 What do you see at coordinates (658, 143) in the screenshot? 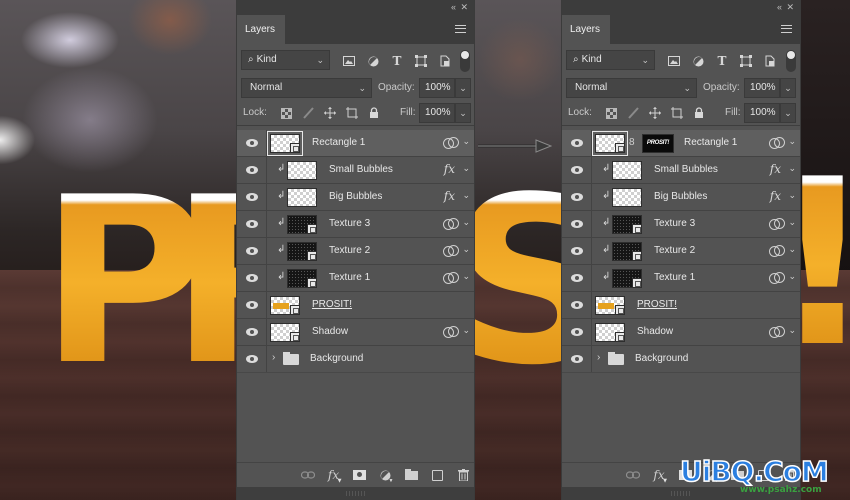
I see `mask-thumbnail: PROSIT!` at bounding box center [658, 143].